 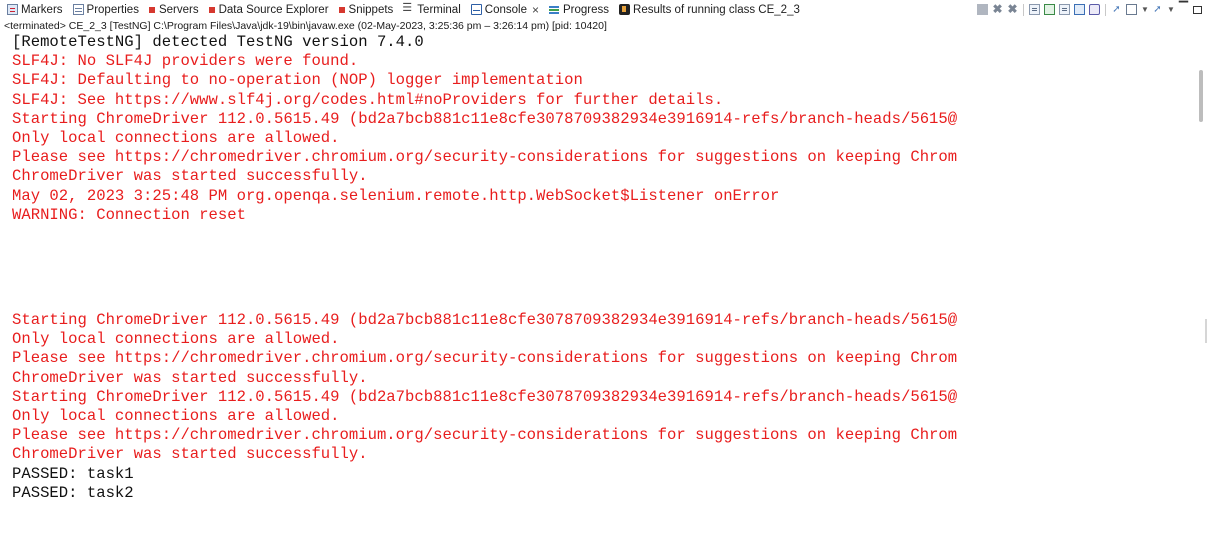 I want to click on tab-console: Console ×, so click(x=505, y=9).